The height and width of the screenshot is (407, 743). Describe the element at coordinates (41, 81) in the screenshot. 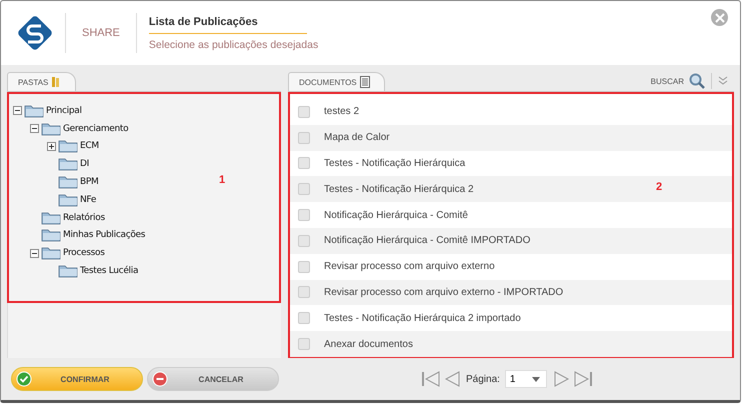

I see `folders-tab: PASTAS` at that location.